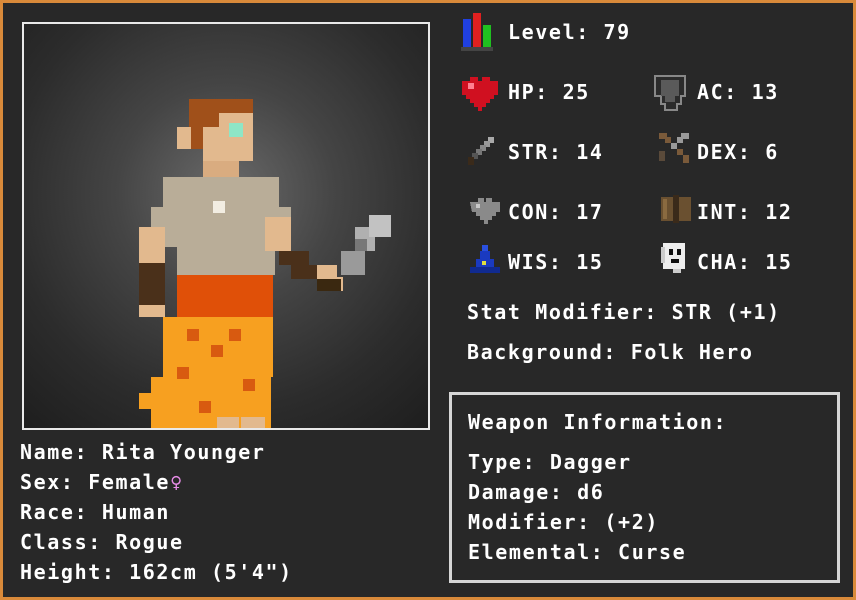  I want to click on int-value: 12, so click(779, 212).